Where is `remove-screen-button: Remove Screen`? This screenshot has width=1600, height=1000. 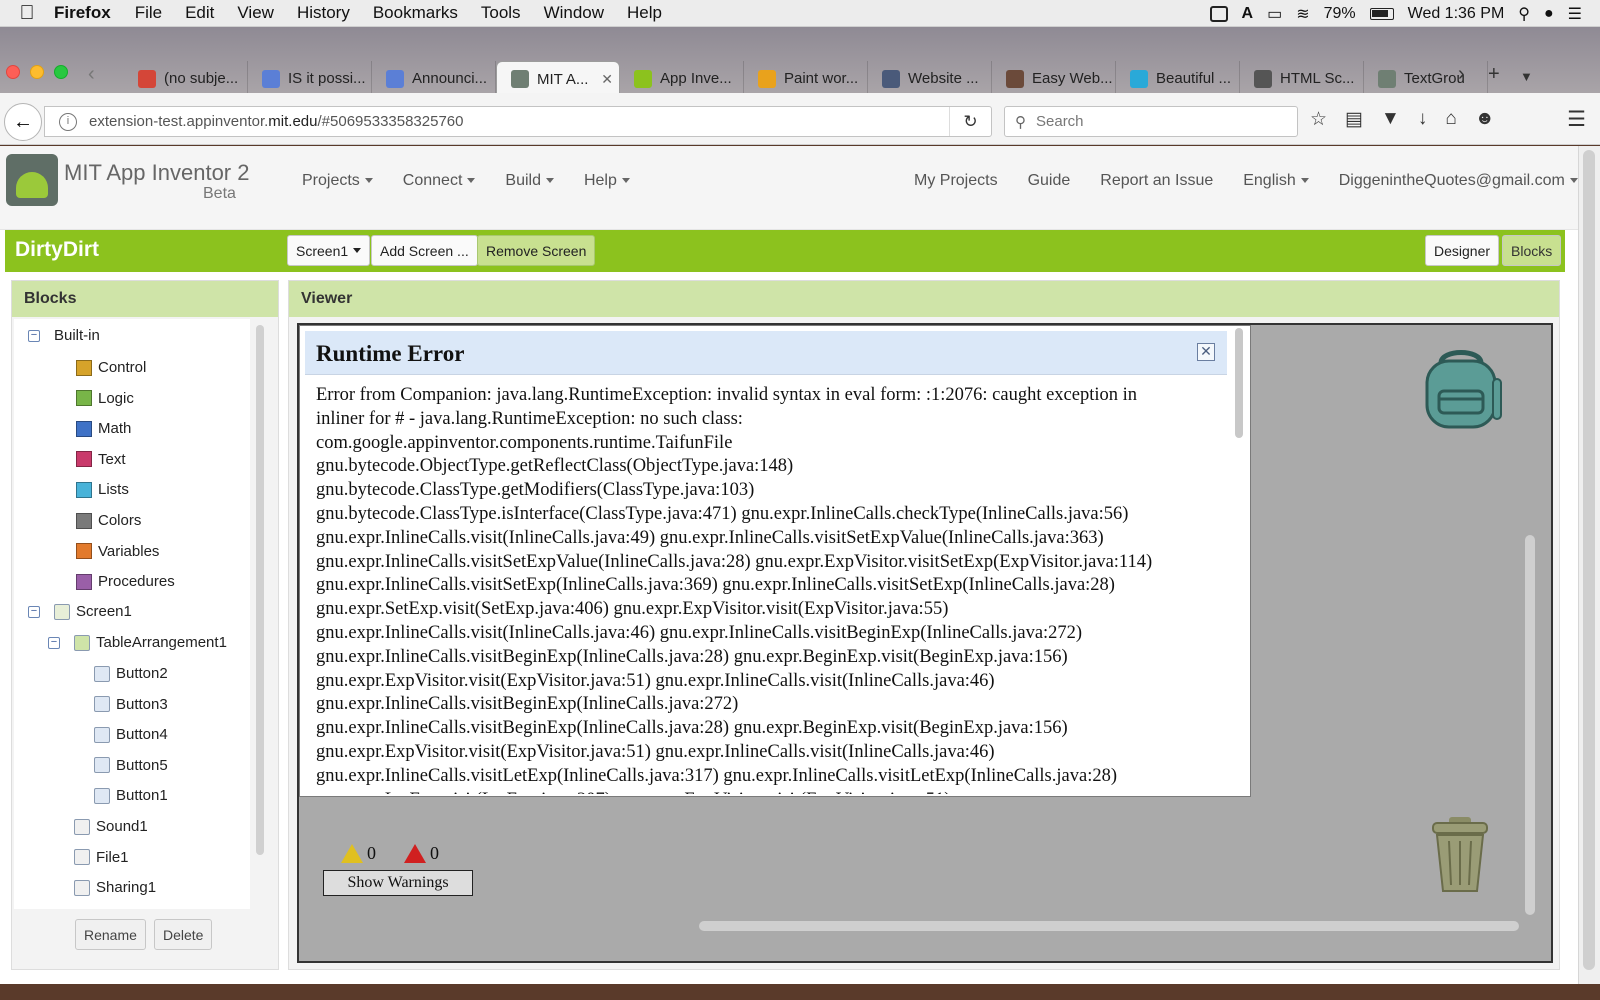
remove-screen-button: Remove Screen is located at coordinates (536, 250).